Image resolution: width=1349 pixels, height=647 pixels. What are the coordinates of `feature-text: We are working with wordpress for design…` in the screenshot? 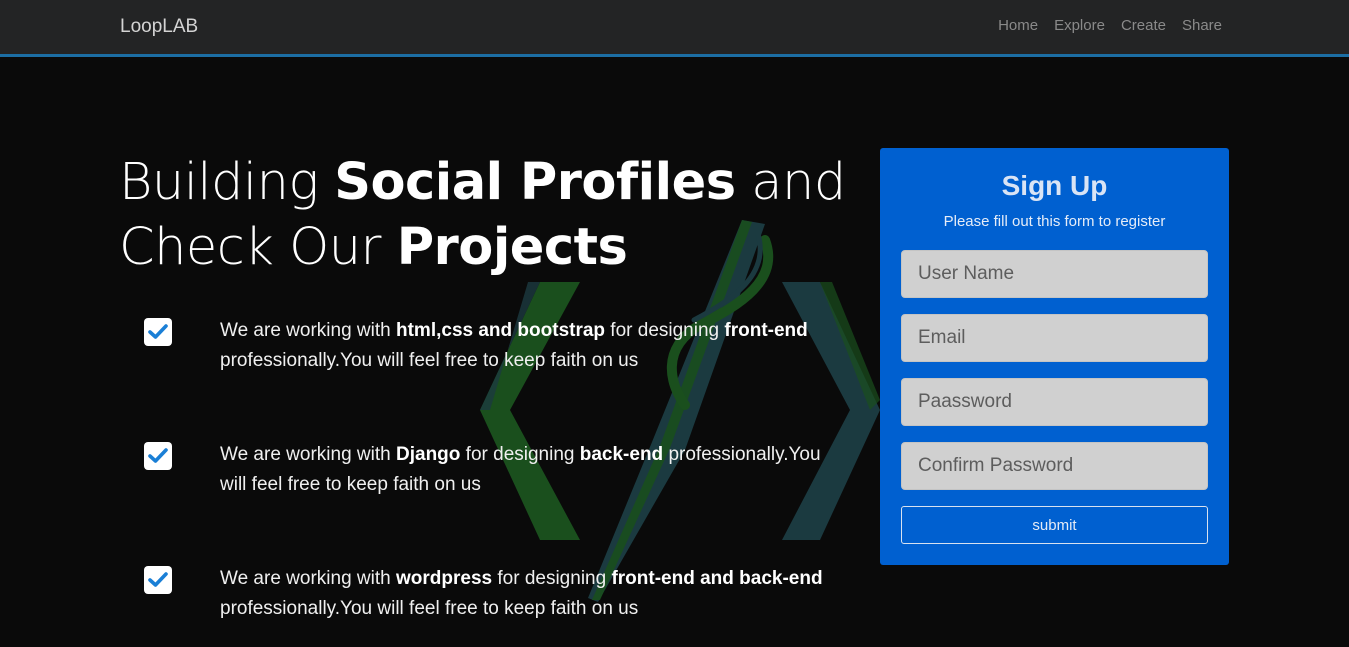 It's located at (525, 594).